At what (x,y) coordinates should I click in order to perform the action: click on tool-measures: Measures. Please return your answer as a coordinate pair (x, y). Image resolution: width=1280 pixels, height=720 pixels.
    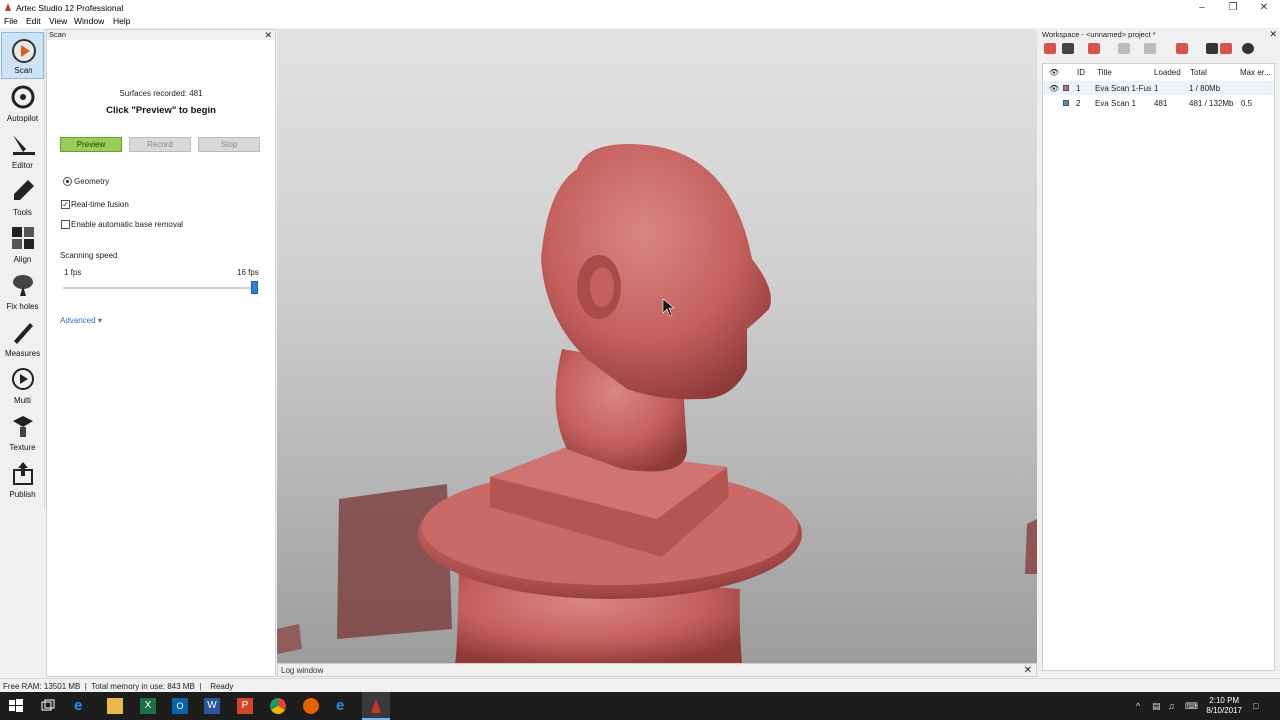
    Looking at the image, I should click on (22, 337).